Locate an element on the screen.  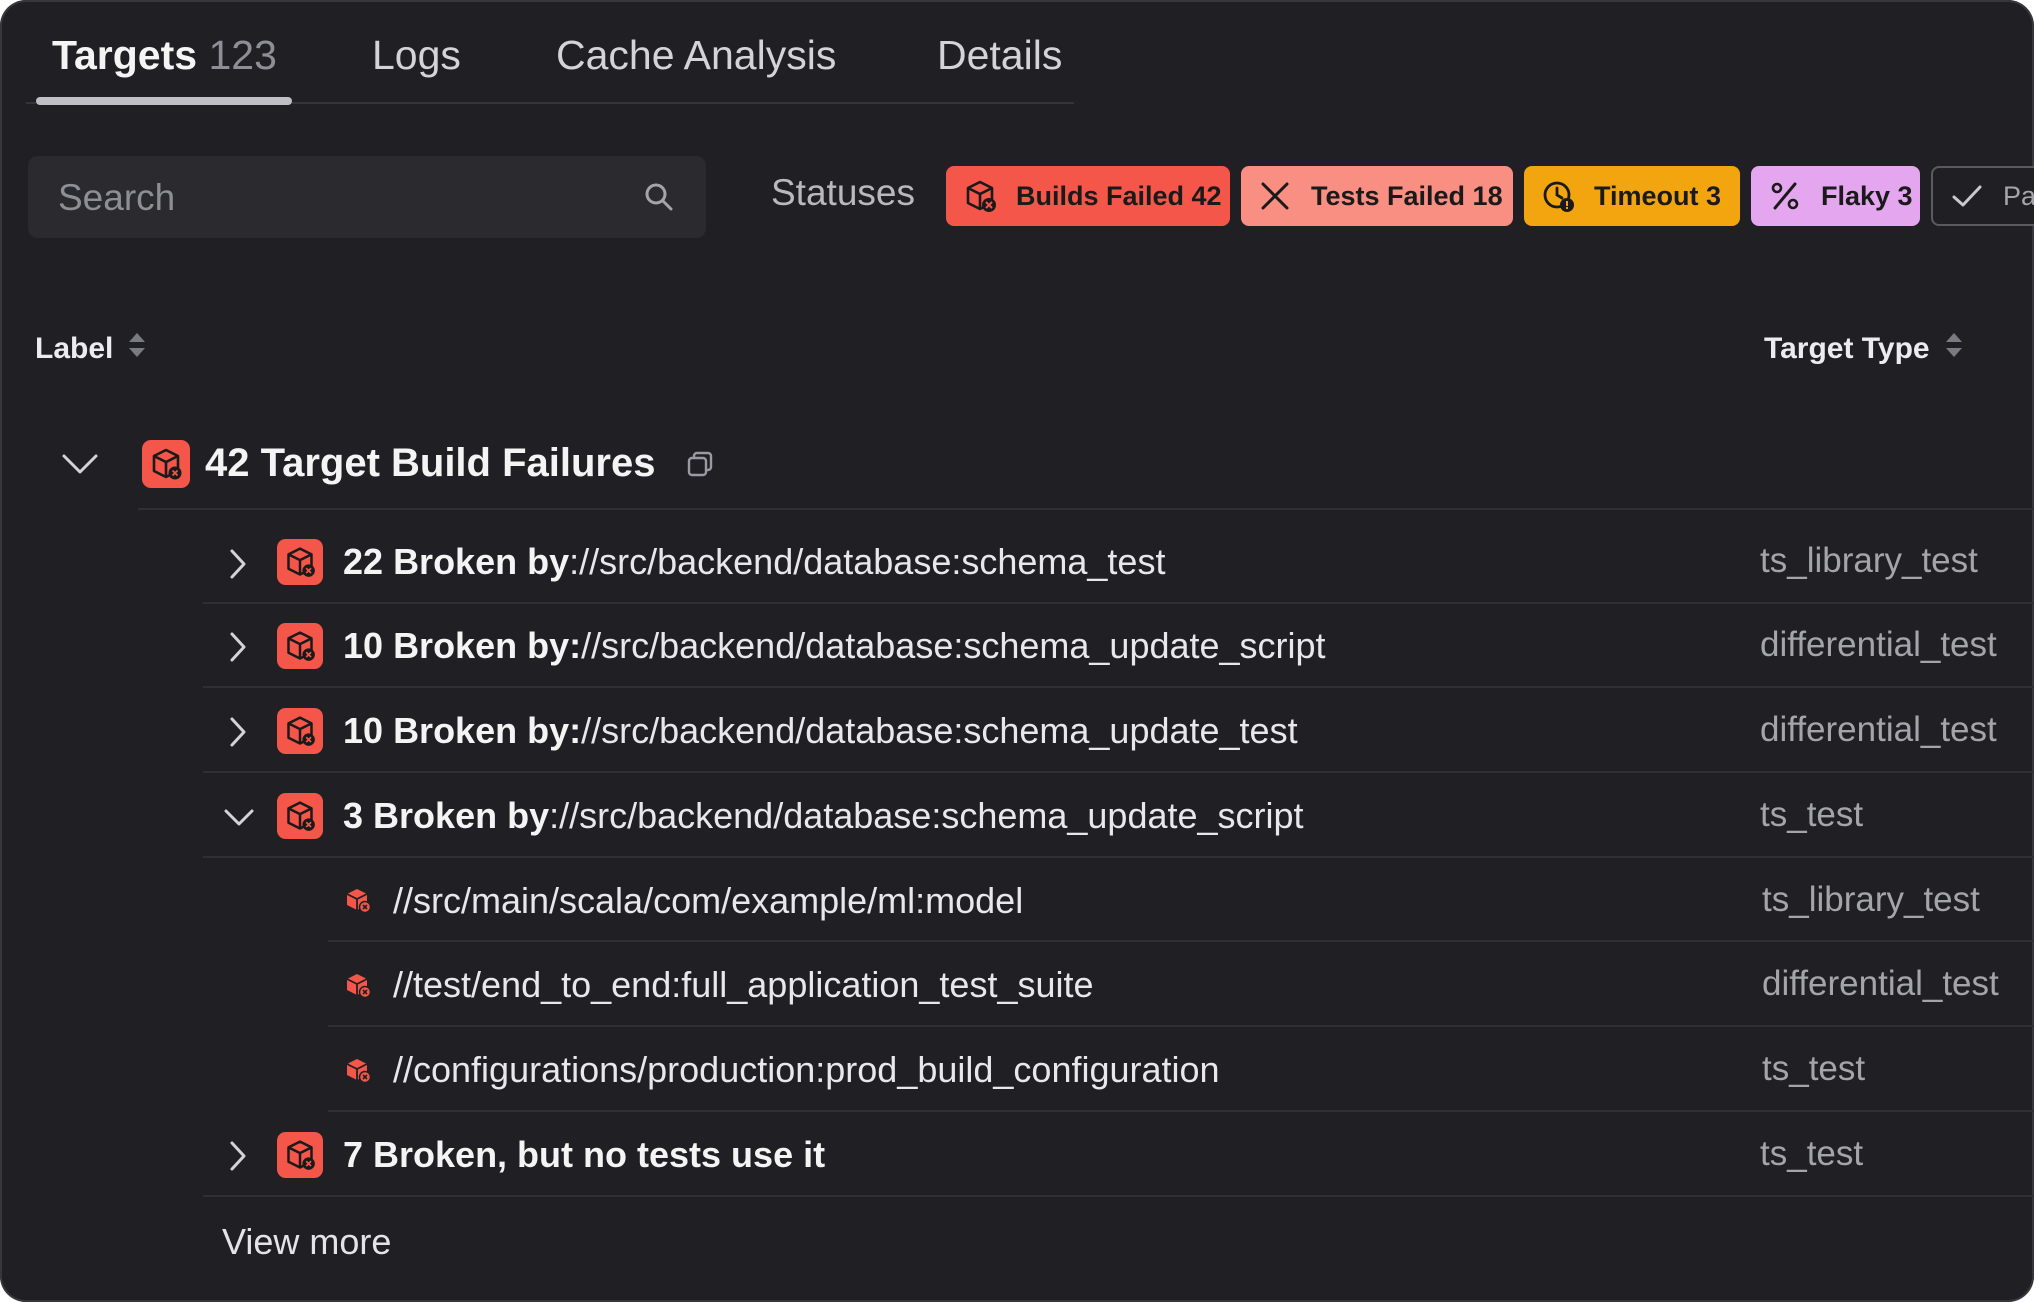
filter-chip-timeout: Timeout 3 is located at coordinates (1632, 196).